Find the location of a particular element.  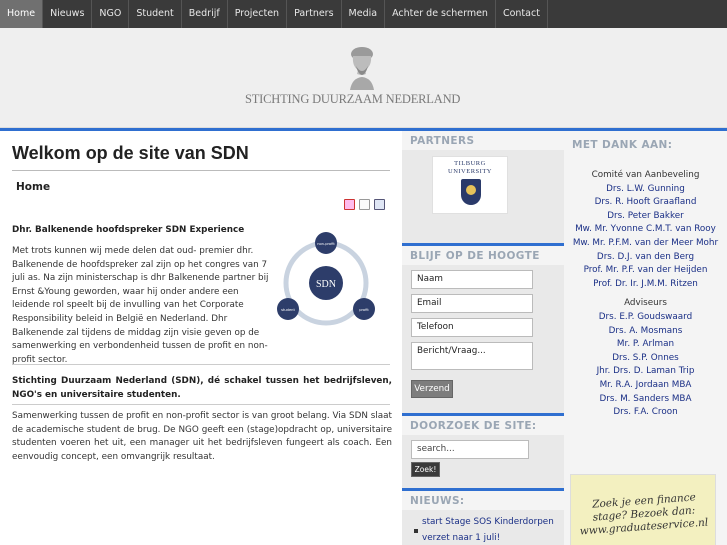

partners-heading: PARTNERS is located at coordinates (442, 141).